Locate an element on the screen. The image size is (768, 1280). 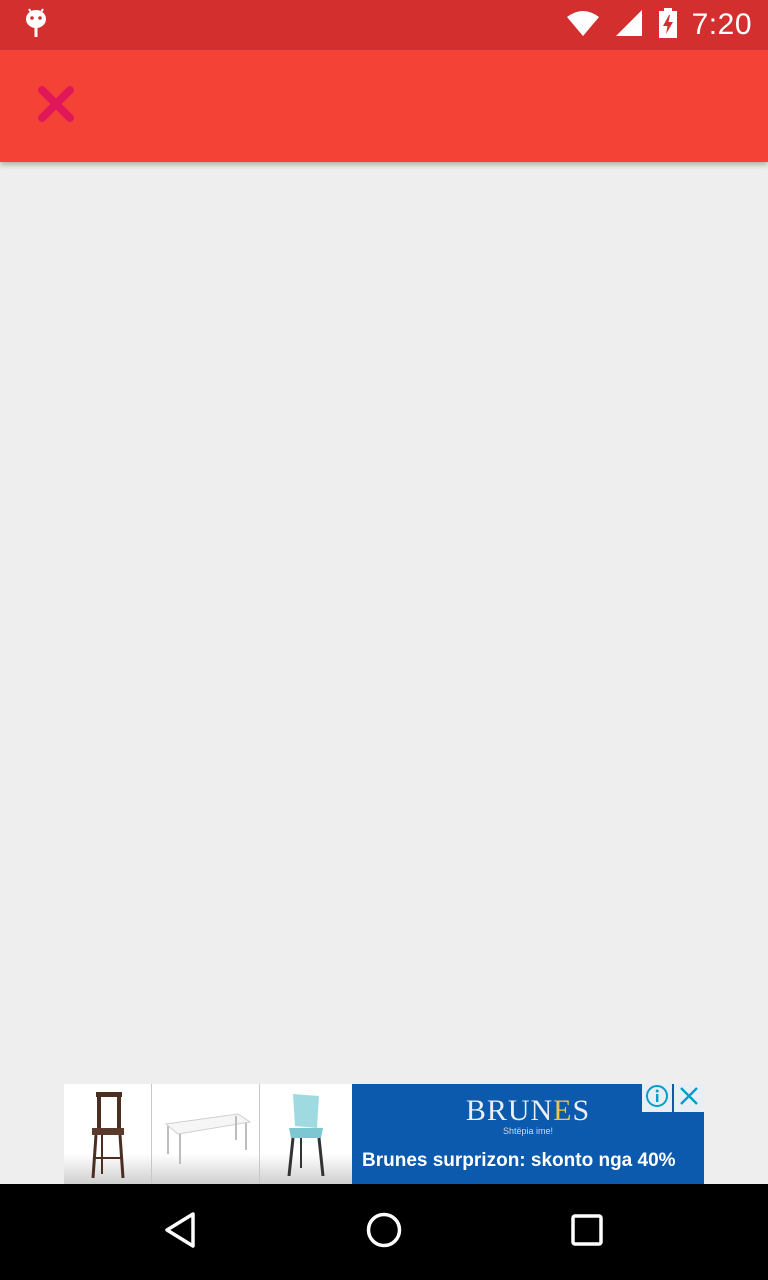
ad-brand-accent: E is located at coordinates (563, 1110).